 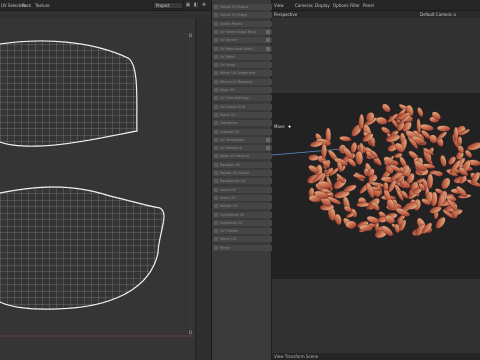 I want to click on panel-row: UV Weld and Stitch, so click(x=242, y=48).